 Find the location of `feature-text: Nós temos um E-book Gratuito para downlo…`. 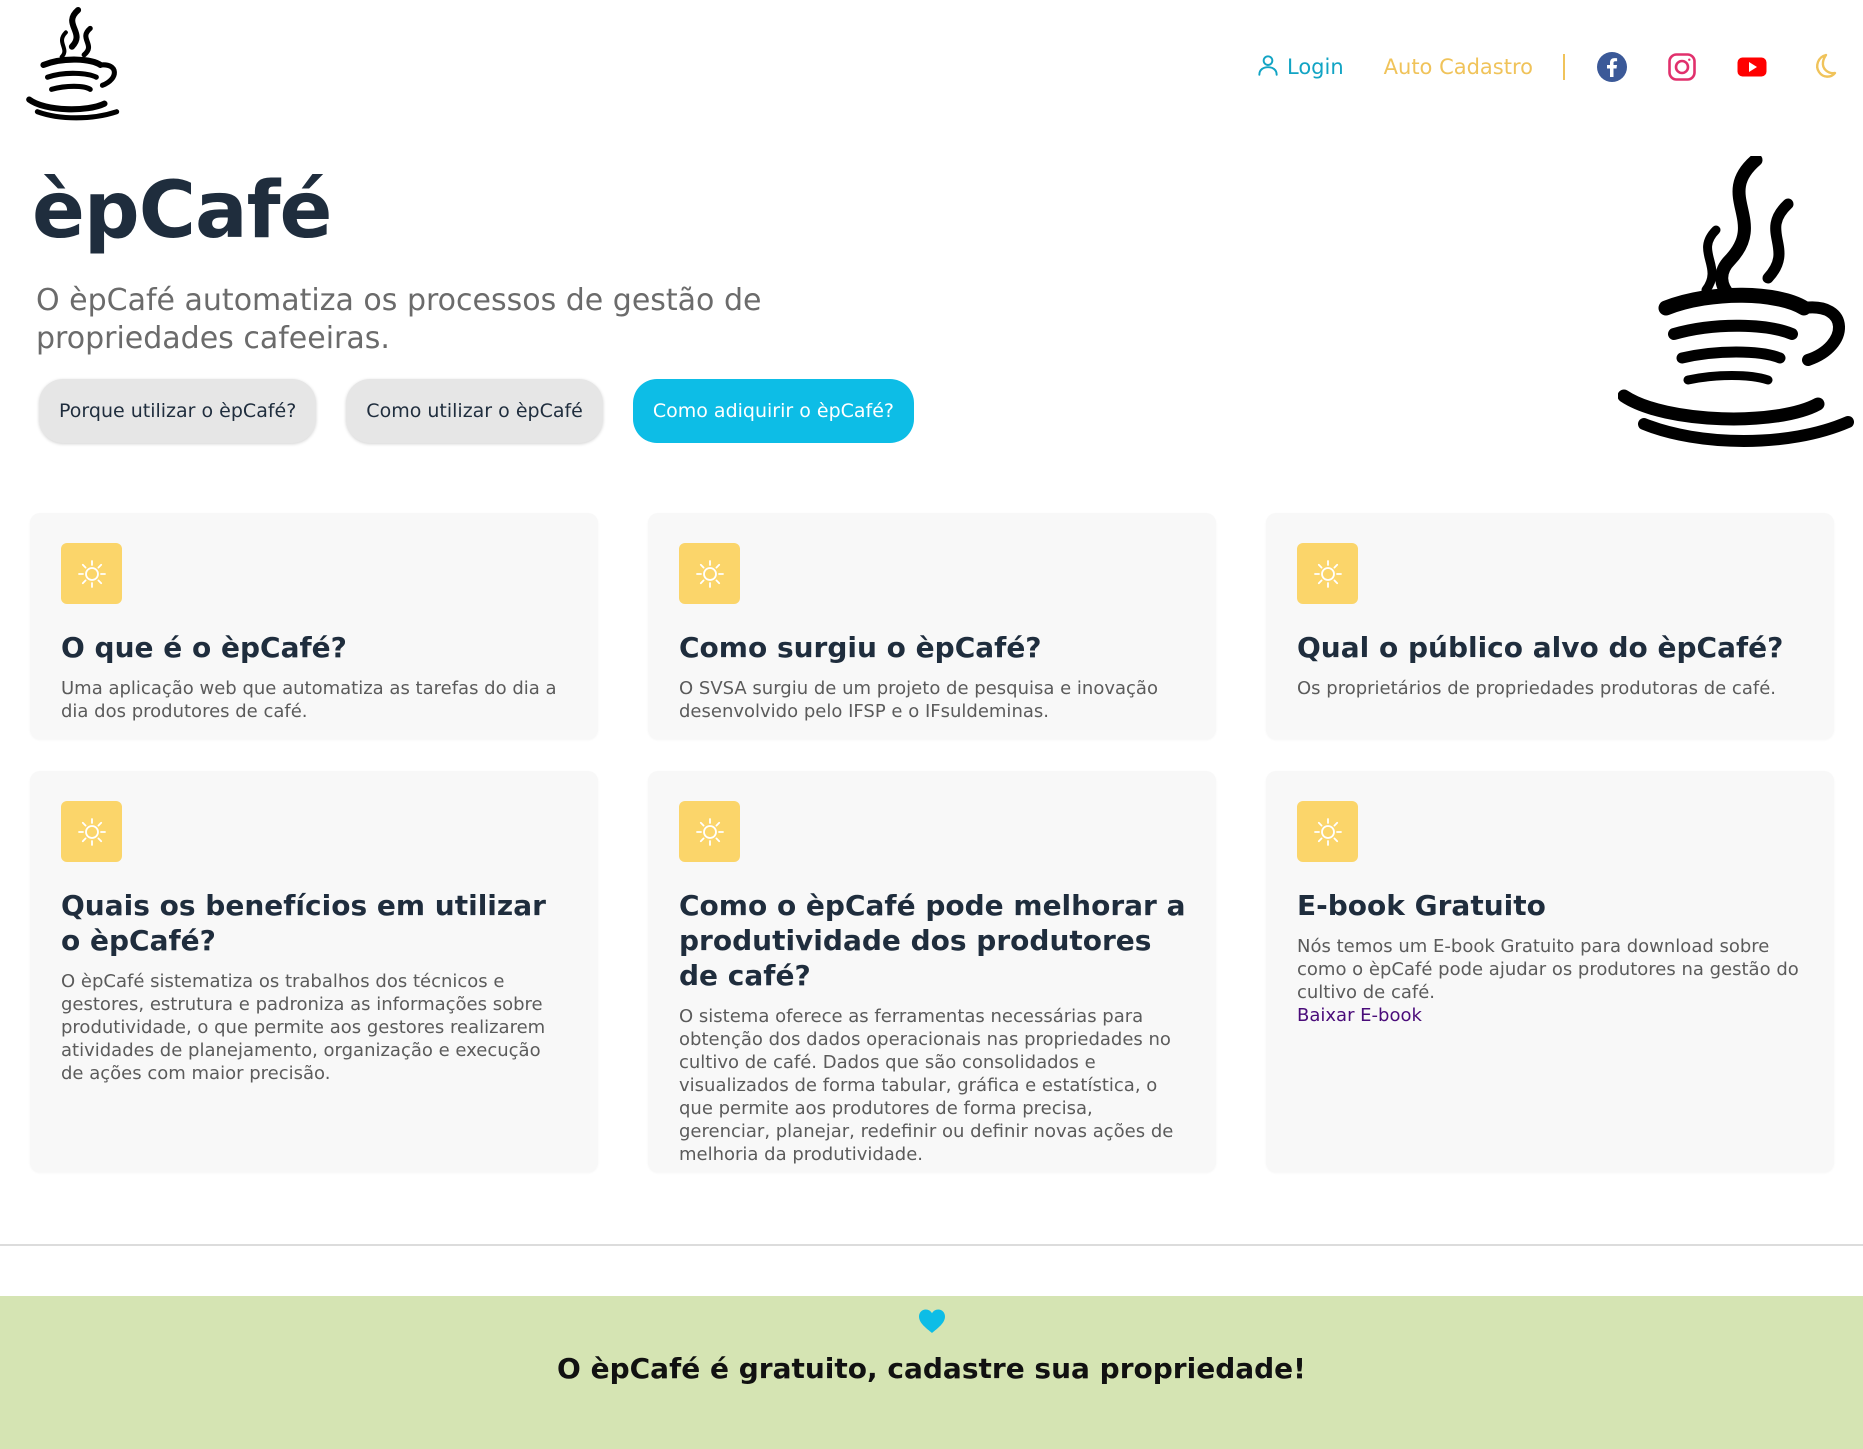

feature-text: Nós temos um E-book Gratuito para downlo… is located at coordinates (1548, 969).